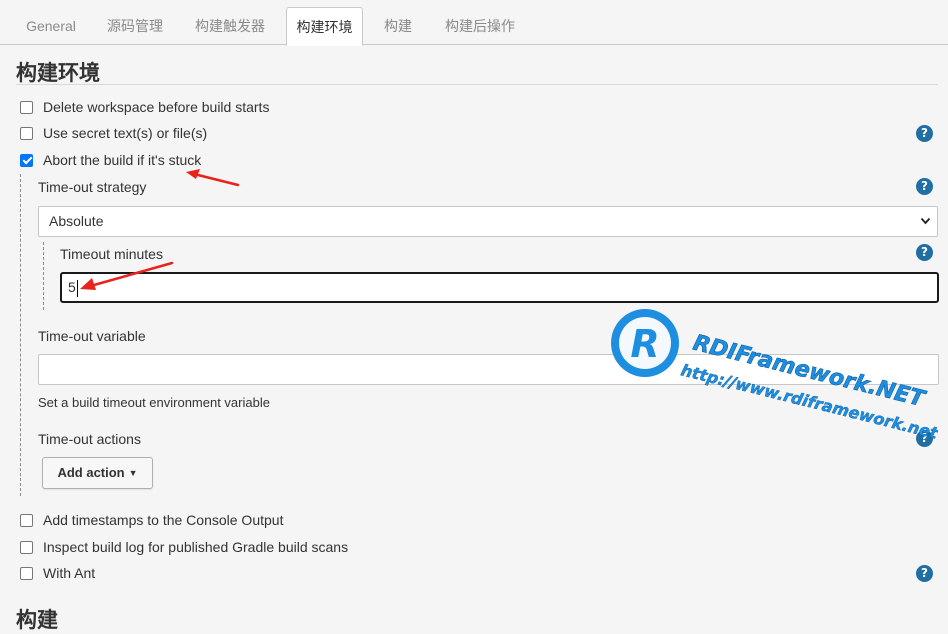 The image size is (948, 634). I want to click on strategy-options-border, so click(43, 276).